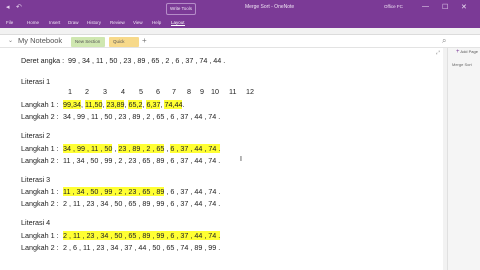 Image resolution: width=480 pixels, height=270 pixels. I want to click on index-label: 6, so click(158, 91).